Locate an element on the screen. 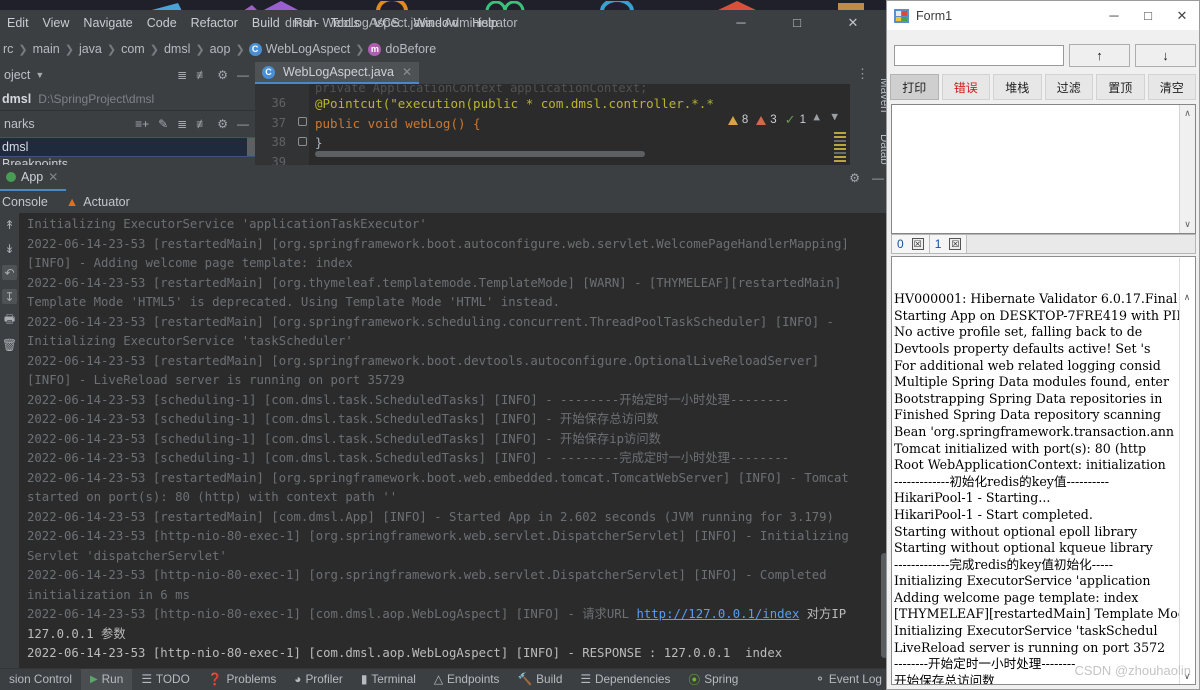  subtab-console: Console is located at coordinates (25, 202).